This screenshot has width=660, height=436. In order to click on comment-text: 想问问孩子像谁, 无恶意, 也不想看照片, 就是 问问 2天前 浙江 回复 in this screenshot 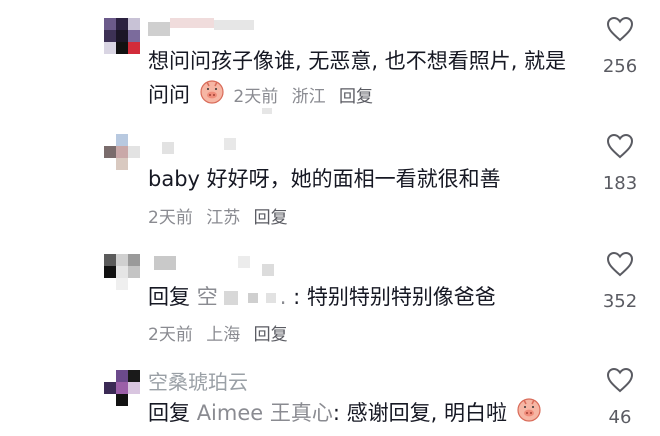, I will do `click(363, 79)`.